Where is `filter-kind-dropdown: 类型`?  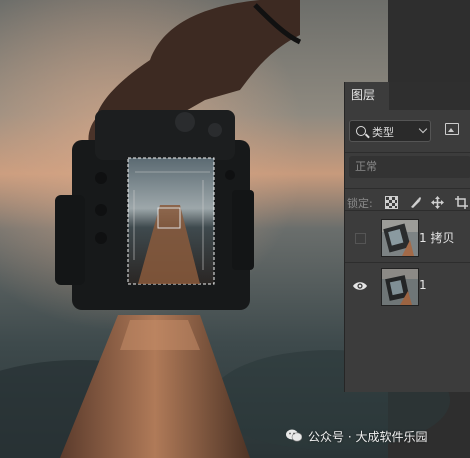 filter-kind-dropdown: 类型 is located at coordinates (390, 131).